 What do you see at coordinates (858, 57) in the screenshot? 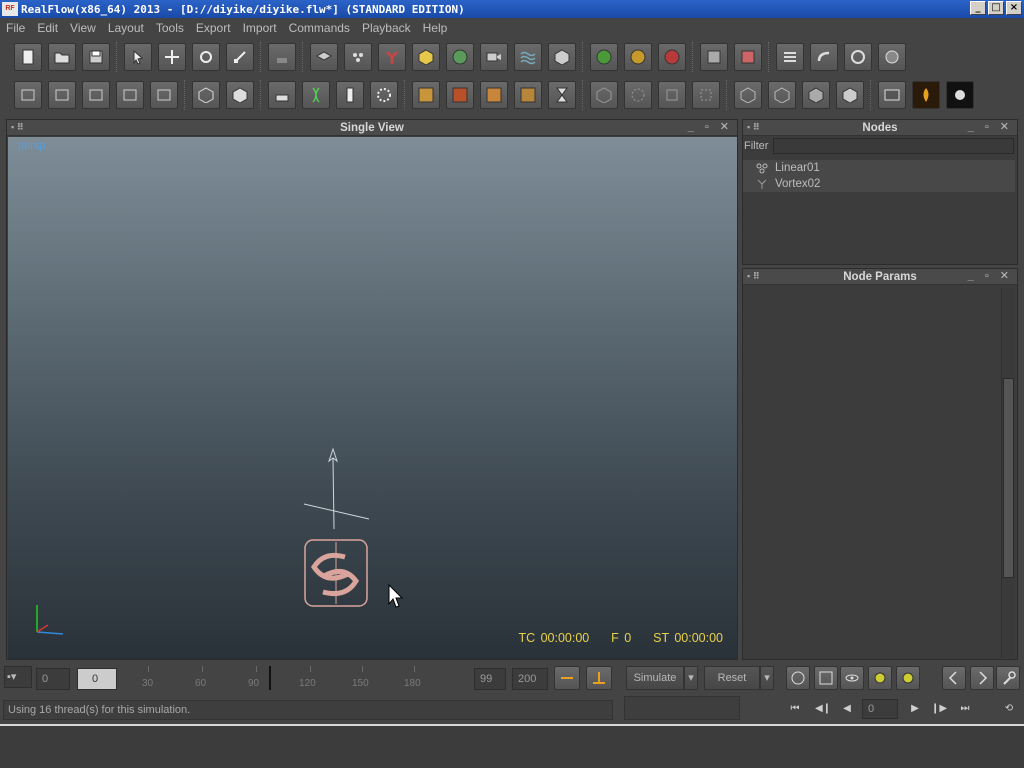
I see `timer-button` at bounding box center [858, 57].